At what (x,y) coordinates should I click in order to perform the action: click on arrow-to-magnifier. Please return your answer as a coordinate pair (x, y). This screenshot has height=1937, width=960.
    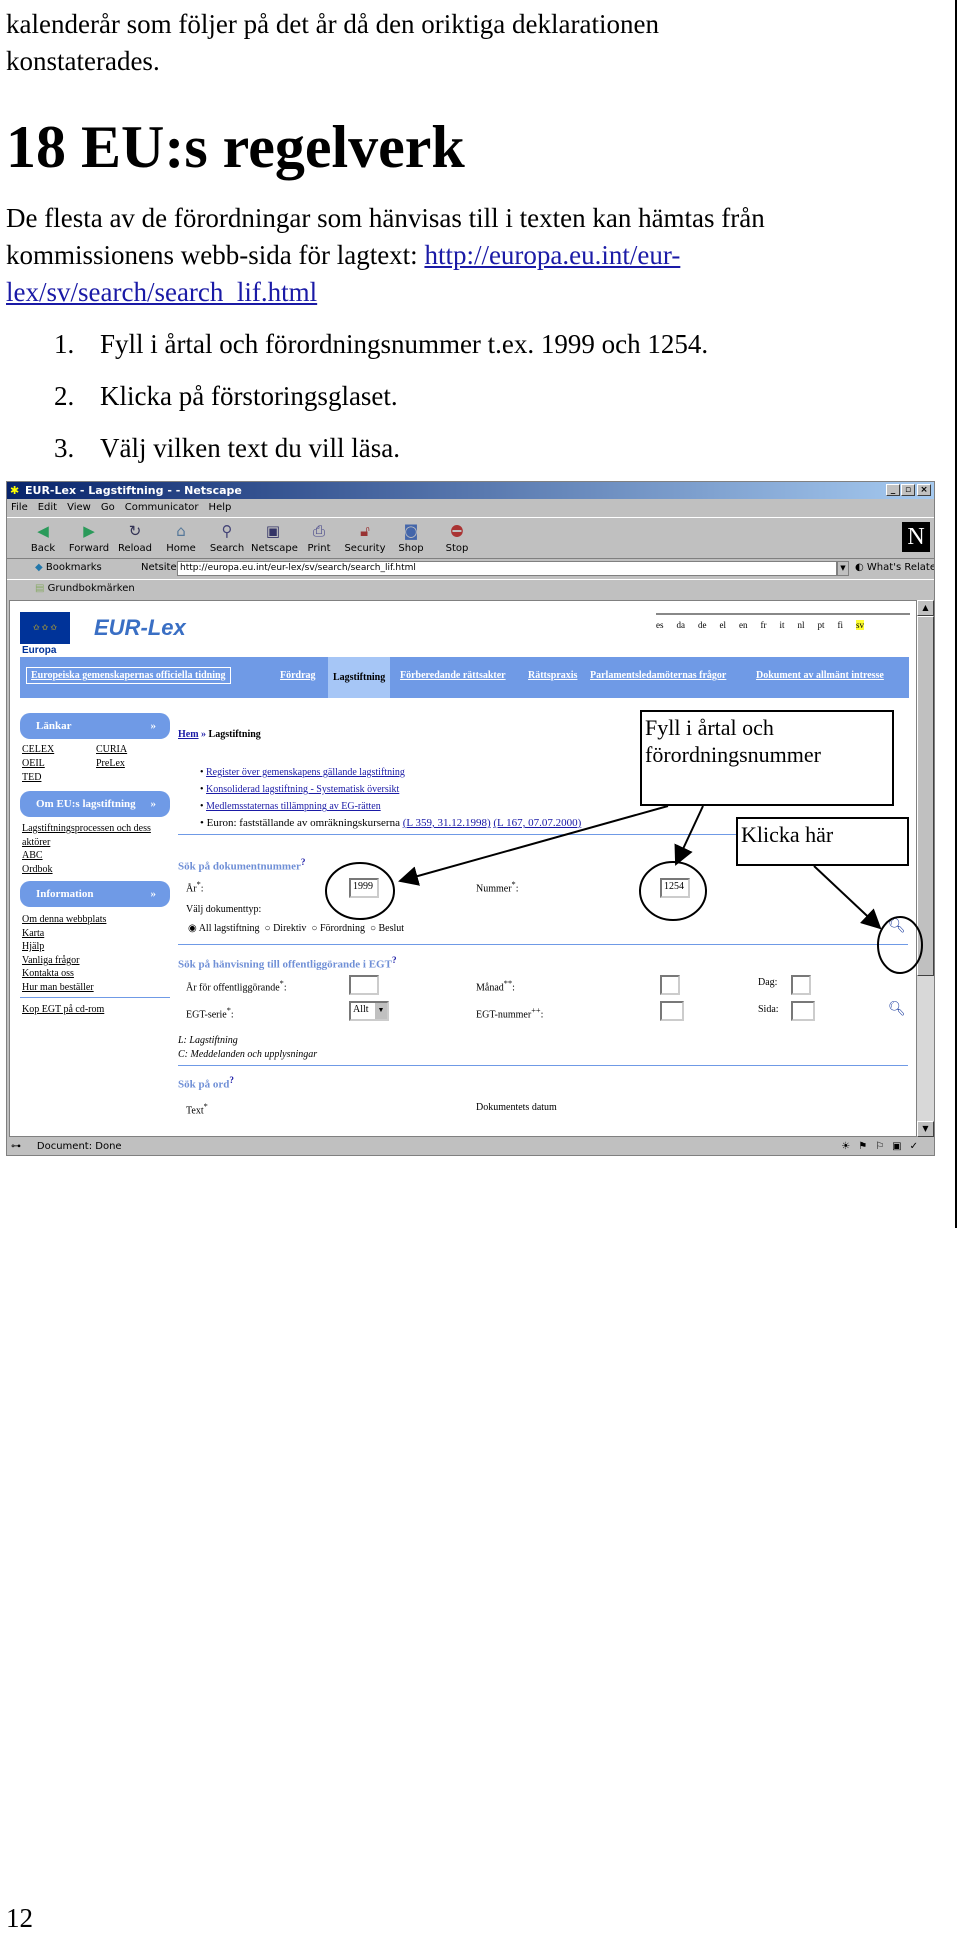
    Looking at the image, I should click on (847, 897).